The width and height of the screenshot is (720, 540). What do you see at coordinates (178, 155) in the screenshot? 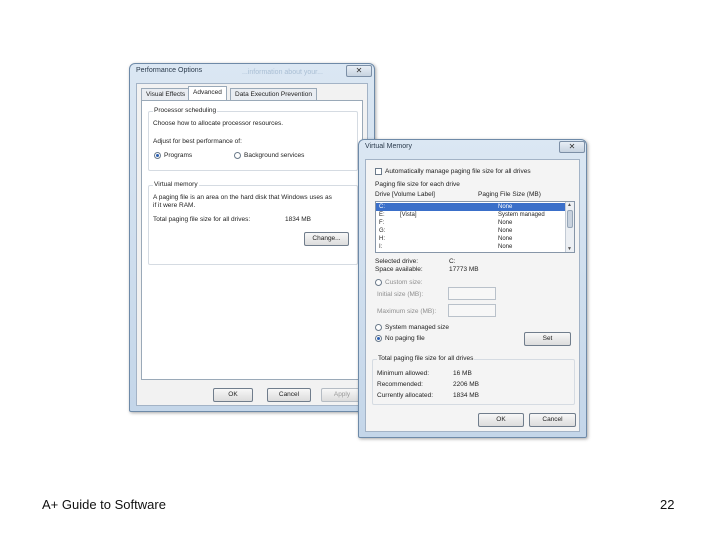
I see `programs-label: Programs` at bounding box center [178, 155].